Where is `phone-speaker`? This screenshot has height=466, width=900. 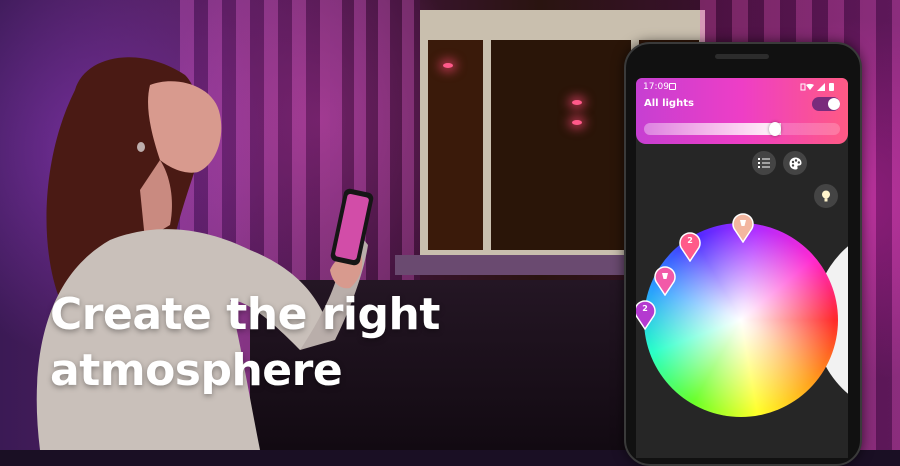
phone-speaker is located at coordinates (742, 56).